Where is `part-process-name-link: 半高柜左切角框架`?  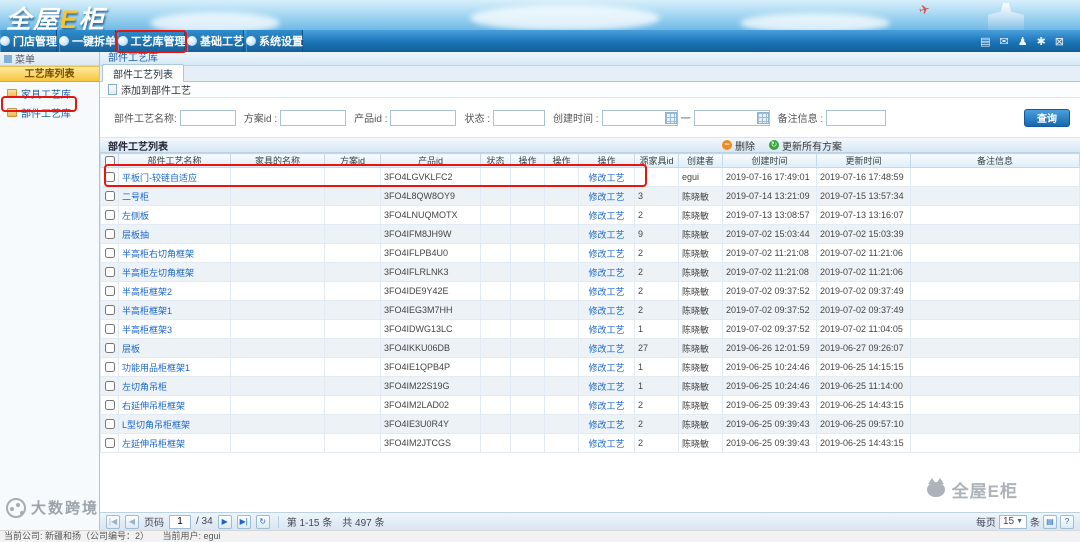 part-process-name-link: 半高柜左切角框架 is located at coordinates (158, 273).